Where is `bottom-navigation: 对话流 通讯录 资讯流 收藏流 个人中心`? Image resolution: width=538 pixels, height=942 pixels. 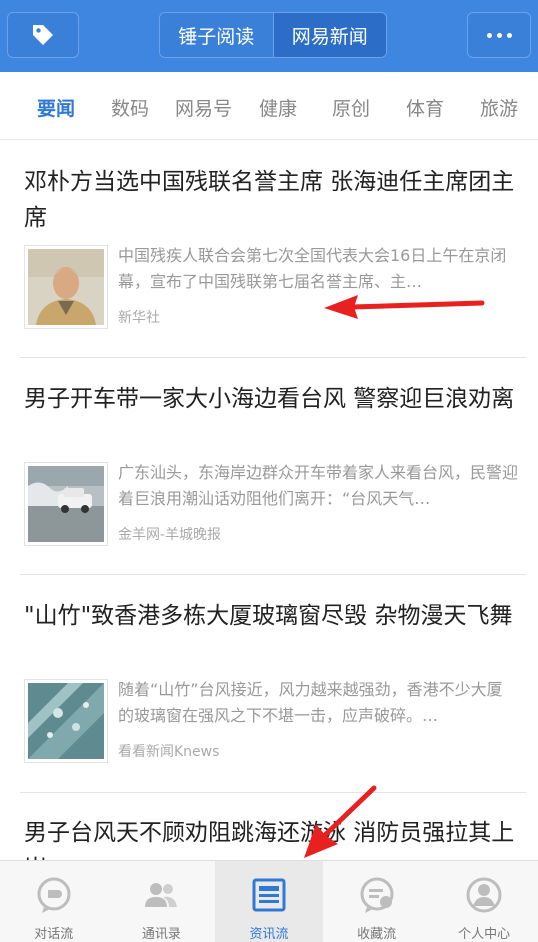
bottom-navigation: 对话流 通讯录 资讯流 收藏流 个人中心 is located at coordinates (269, 901).